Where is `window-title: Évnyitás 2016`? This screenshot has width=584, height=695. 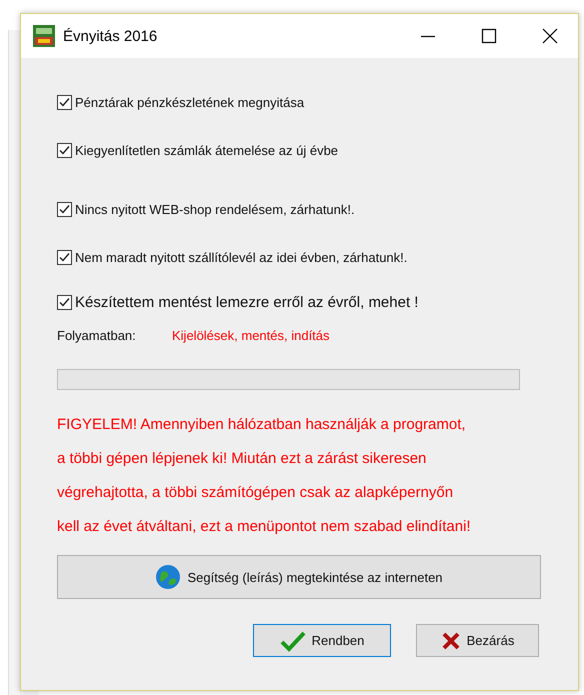
window-title: Évnyitás 2016 is located at coordinates (110, 36).